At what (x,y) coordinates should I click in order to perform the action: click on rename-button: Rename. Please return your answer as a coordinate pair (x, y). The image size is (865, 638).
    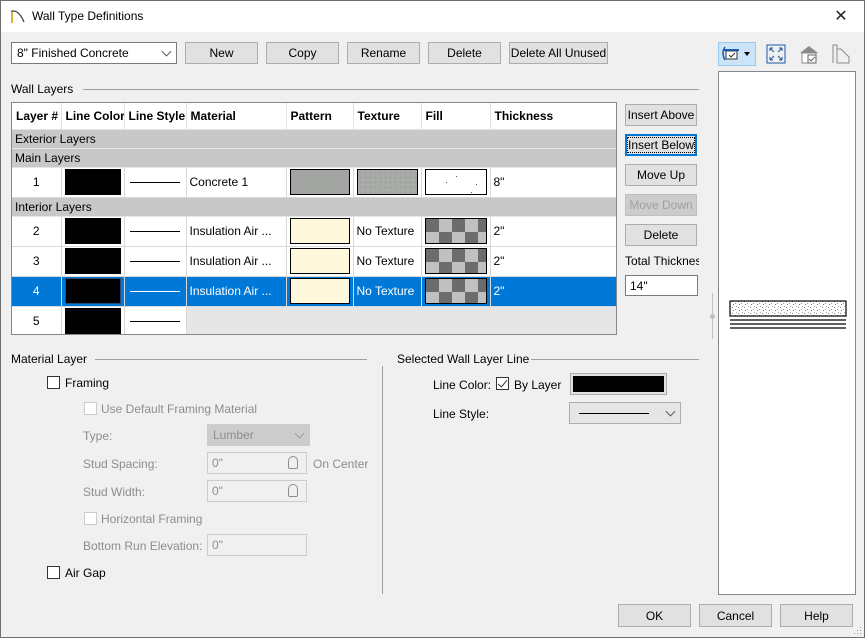
    Looking at the image, I should click on (383, 53).